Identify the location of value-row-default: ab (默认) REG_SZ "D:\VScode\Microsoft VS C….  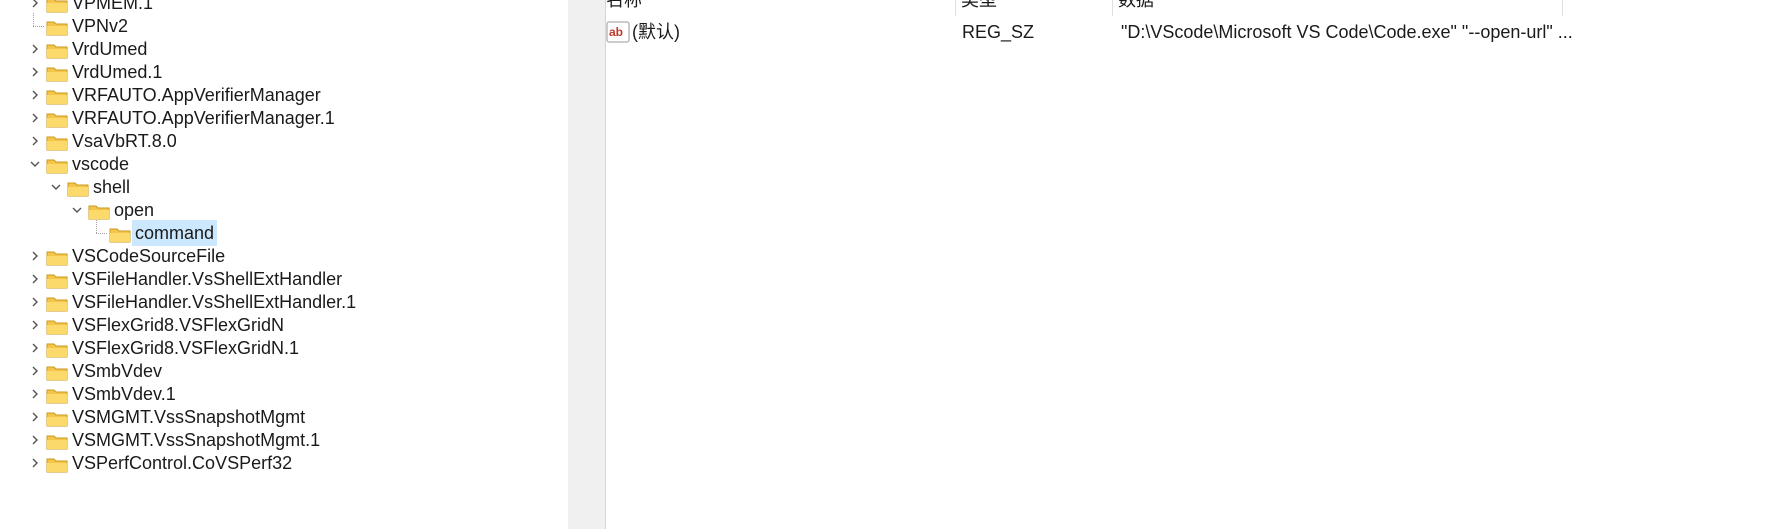
(1106, 32).